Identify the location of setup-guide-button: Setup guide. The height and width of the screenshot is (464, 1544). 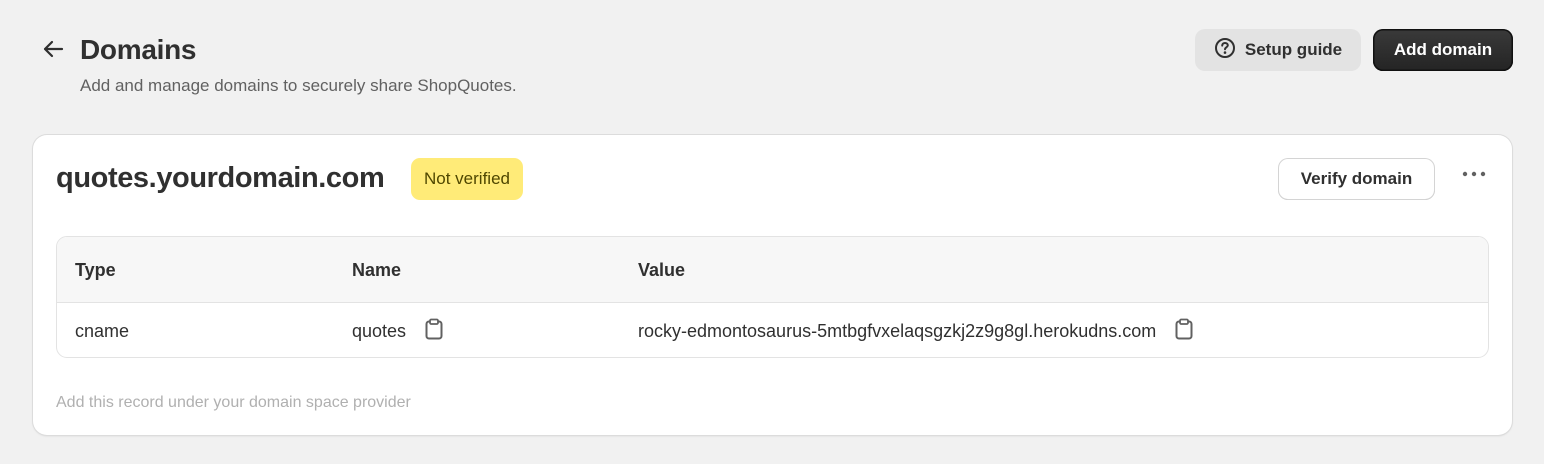
(1278, 50).